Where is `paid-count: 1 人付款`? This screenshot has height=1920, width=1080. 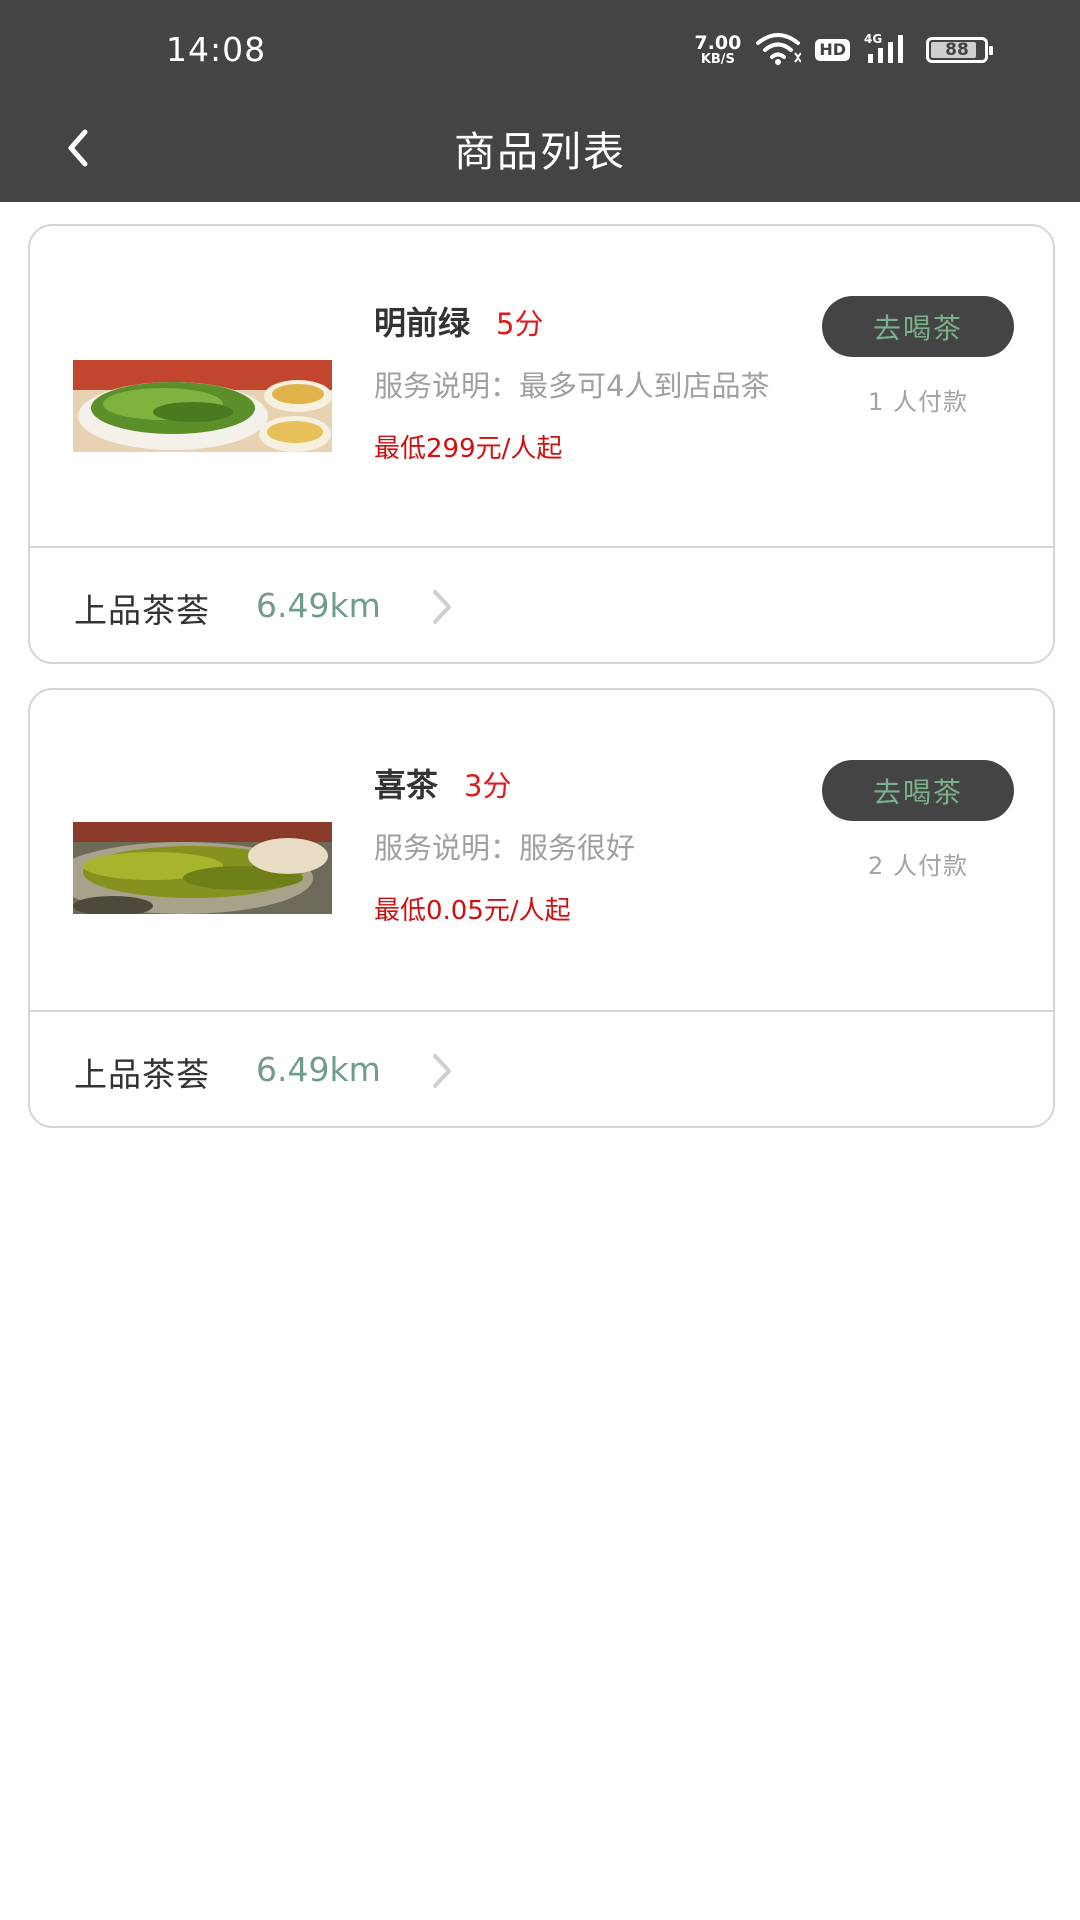 paid-count: 1 人付款 is located at coordinates (918, 402).